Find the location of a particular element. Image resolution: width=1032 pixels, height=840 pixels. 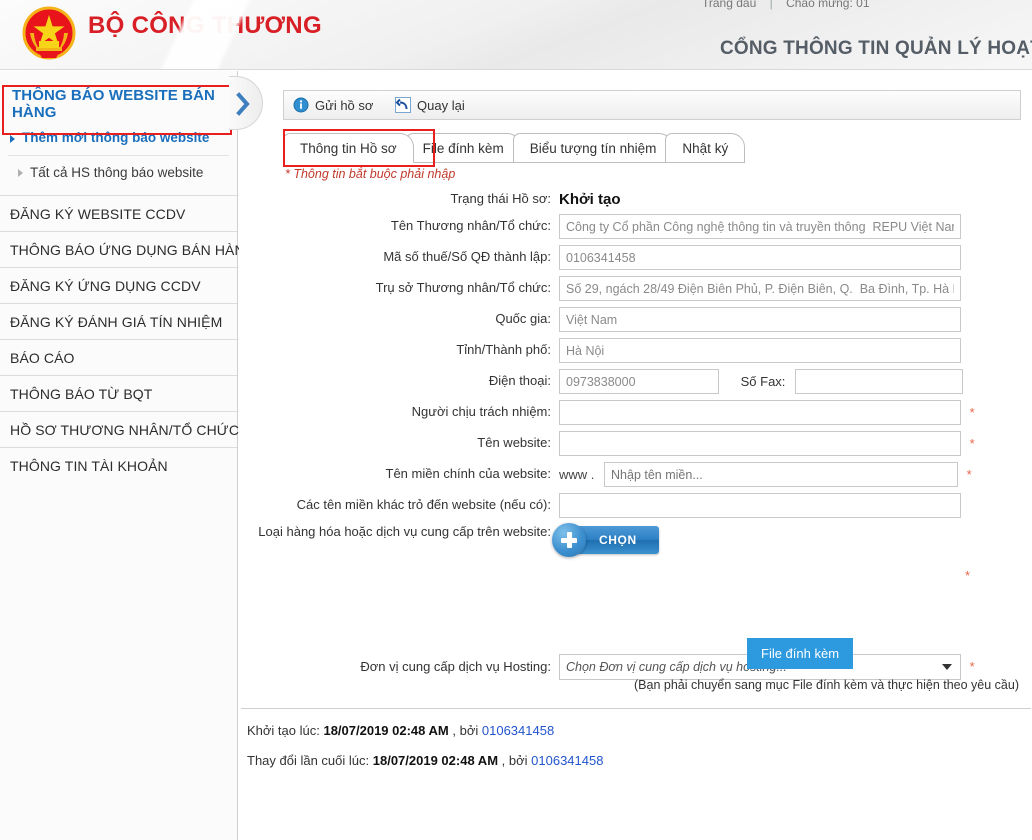

modified-timestamp: 18/07/2019 02:48 AM is located at coordinates (435, 760).